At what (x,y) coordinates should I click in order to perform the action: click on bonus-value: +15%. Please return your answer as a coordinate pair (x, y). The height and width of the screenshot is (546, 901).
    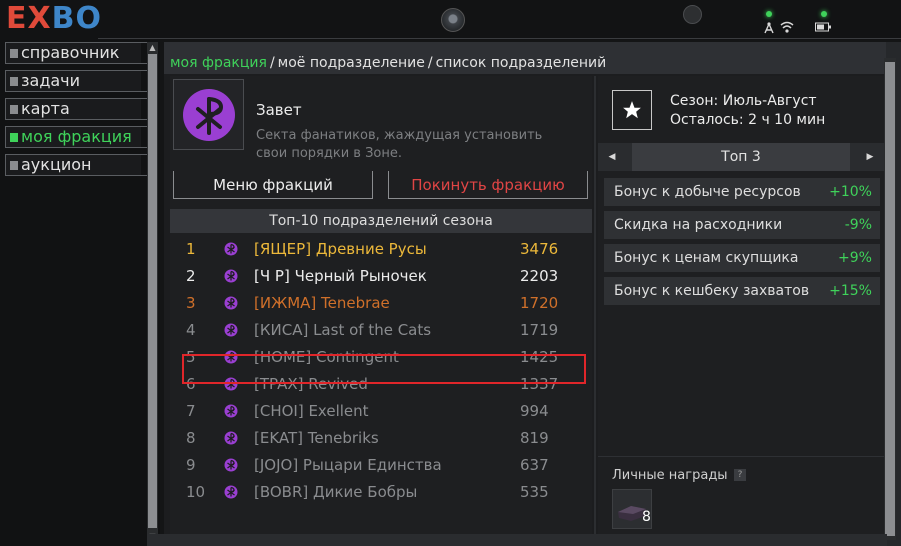
    Looking at the image, I should click on (850, 291).